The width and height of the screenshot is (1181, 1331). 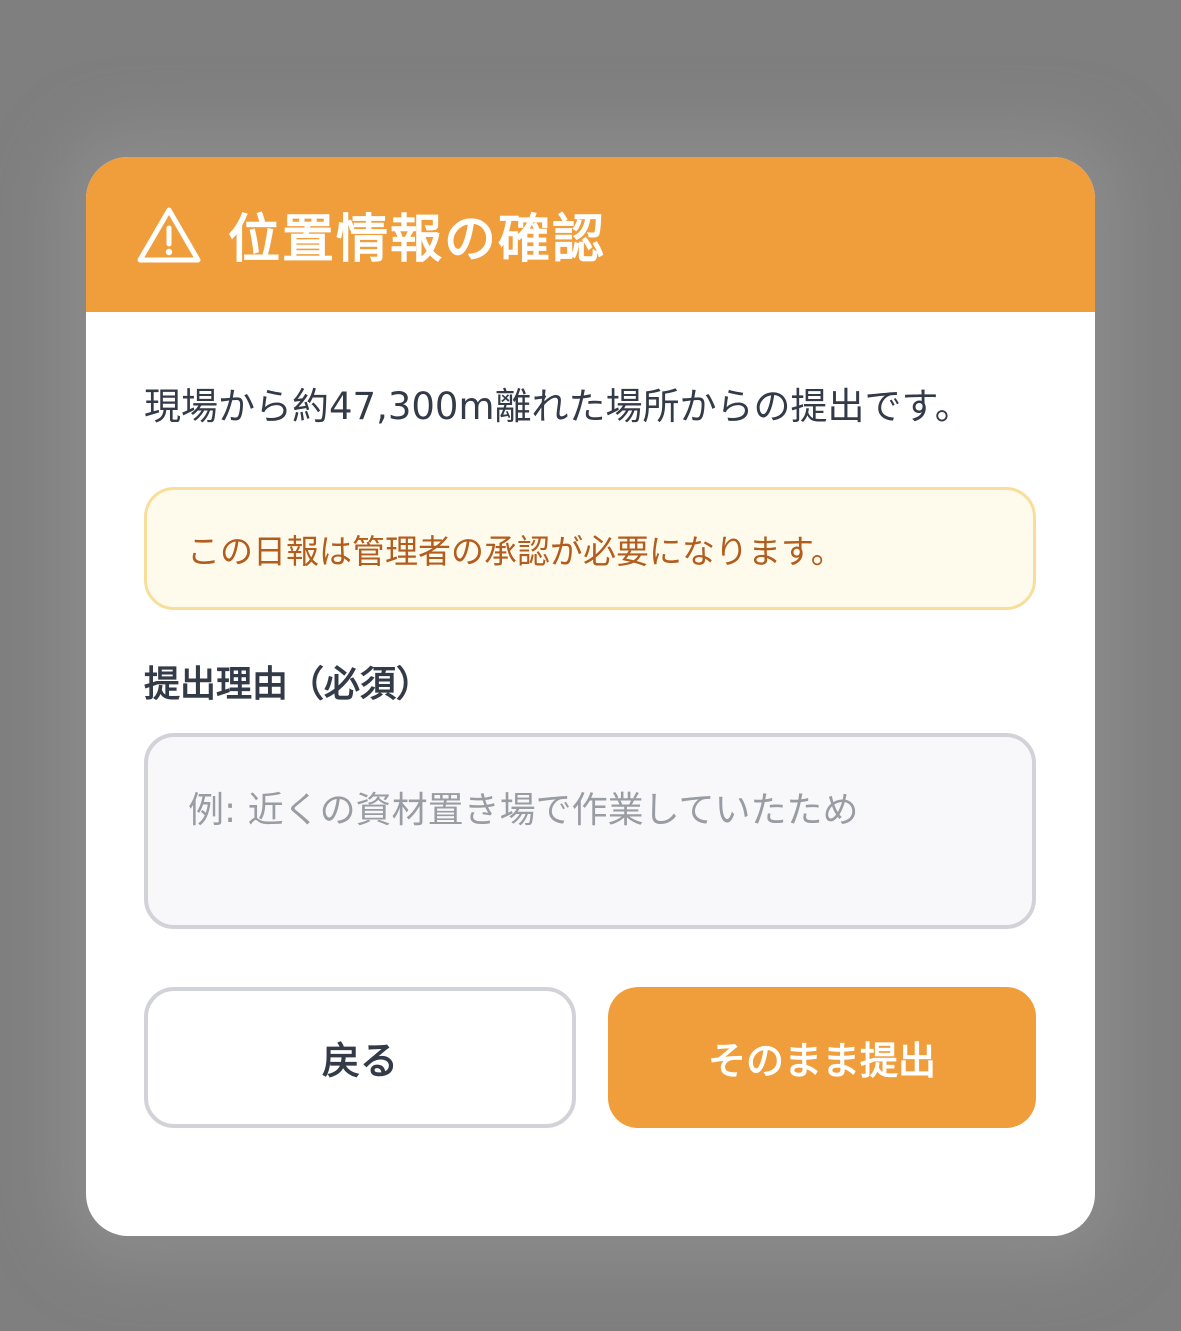 I want to click on submit-anyway-button: そのまま提出, so click(x=822, y=1057).